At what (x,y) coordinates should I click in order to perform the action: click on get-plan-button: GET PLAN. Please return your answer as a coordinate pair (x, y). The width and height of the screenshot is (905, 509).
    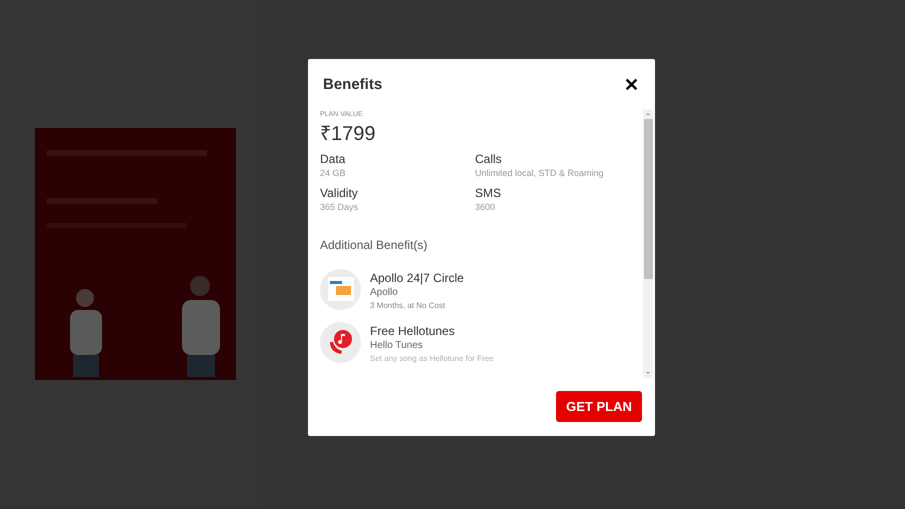
    Looking at the image, I should click on (599, 406).